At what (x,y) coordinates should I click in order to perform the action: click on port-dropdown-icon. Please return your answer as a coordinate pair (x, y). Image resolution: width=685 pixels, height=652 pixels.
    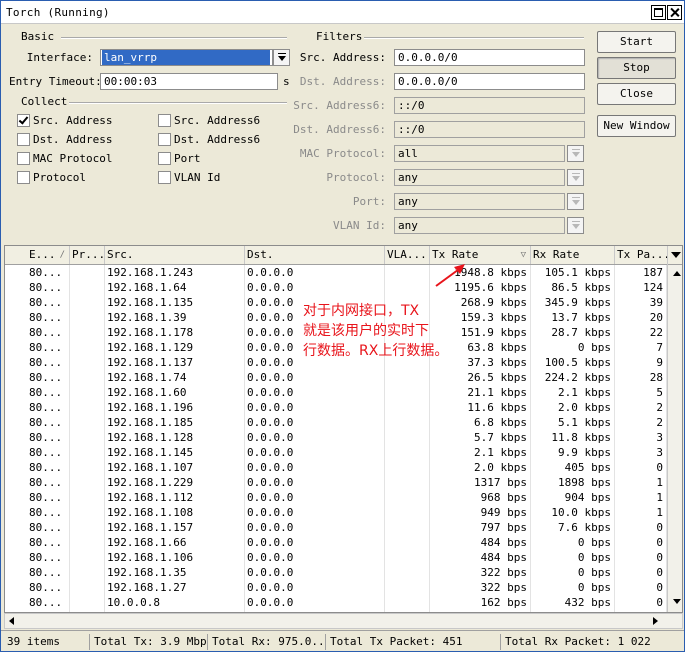
    Looking at the image, I should click on (575, 201).